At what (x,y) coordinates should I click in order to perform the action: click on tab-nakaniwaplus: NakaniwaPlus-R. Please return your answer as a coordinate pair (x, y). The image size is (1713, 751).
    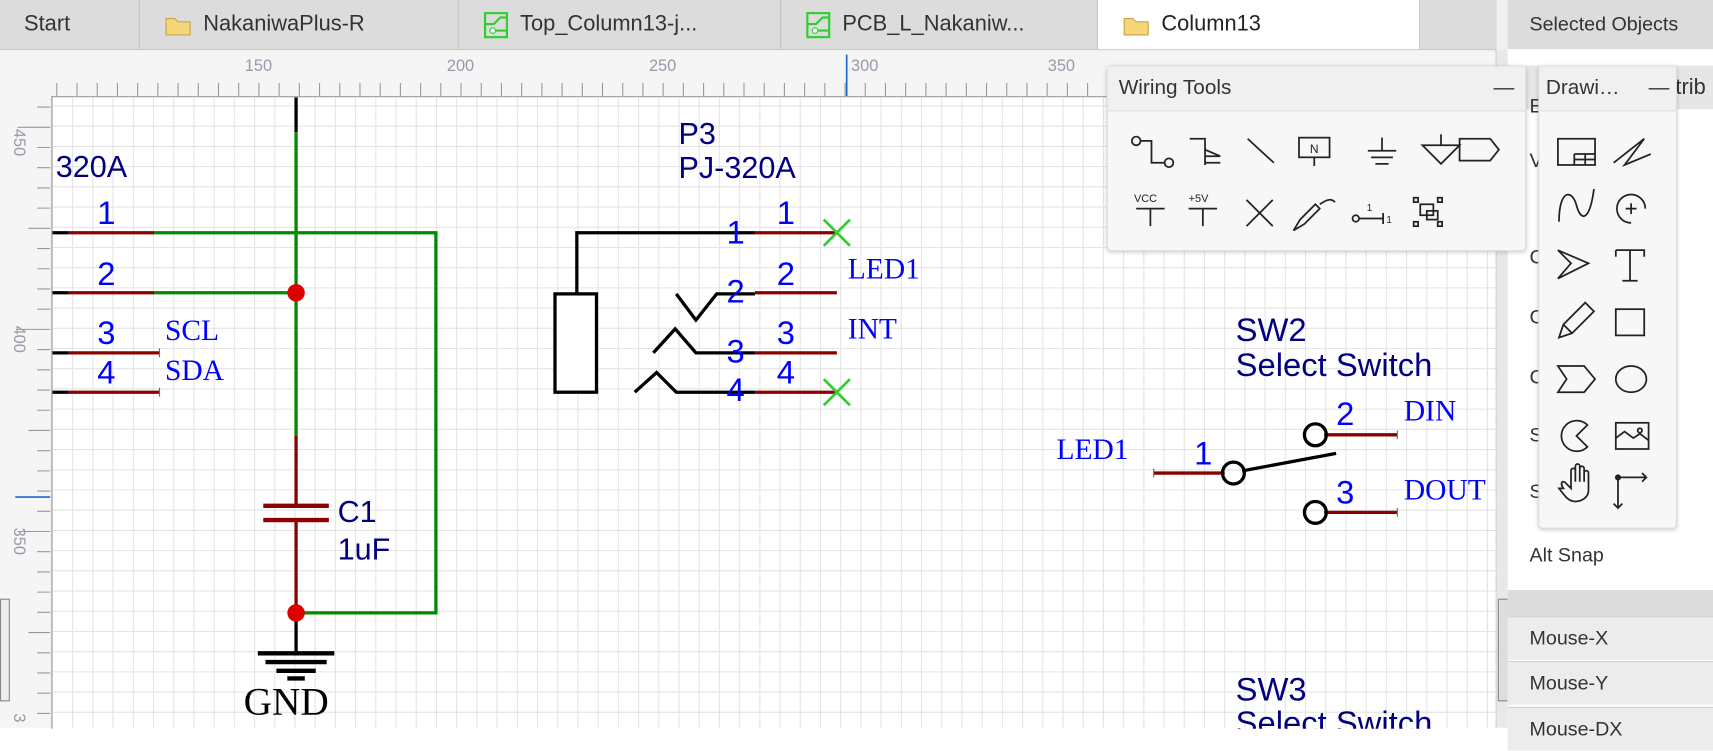
    Looking at the image, I should click on (299, 25).